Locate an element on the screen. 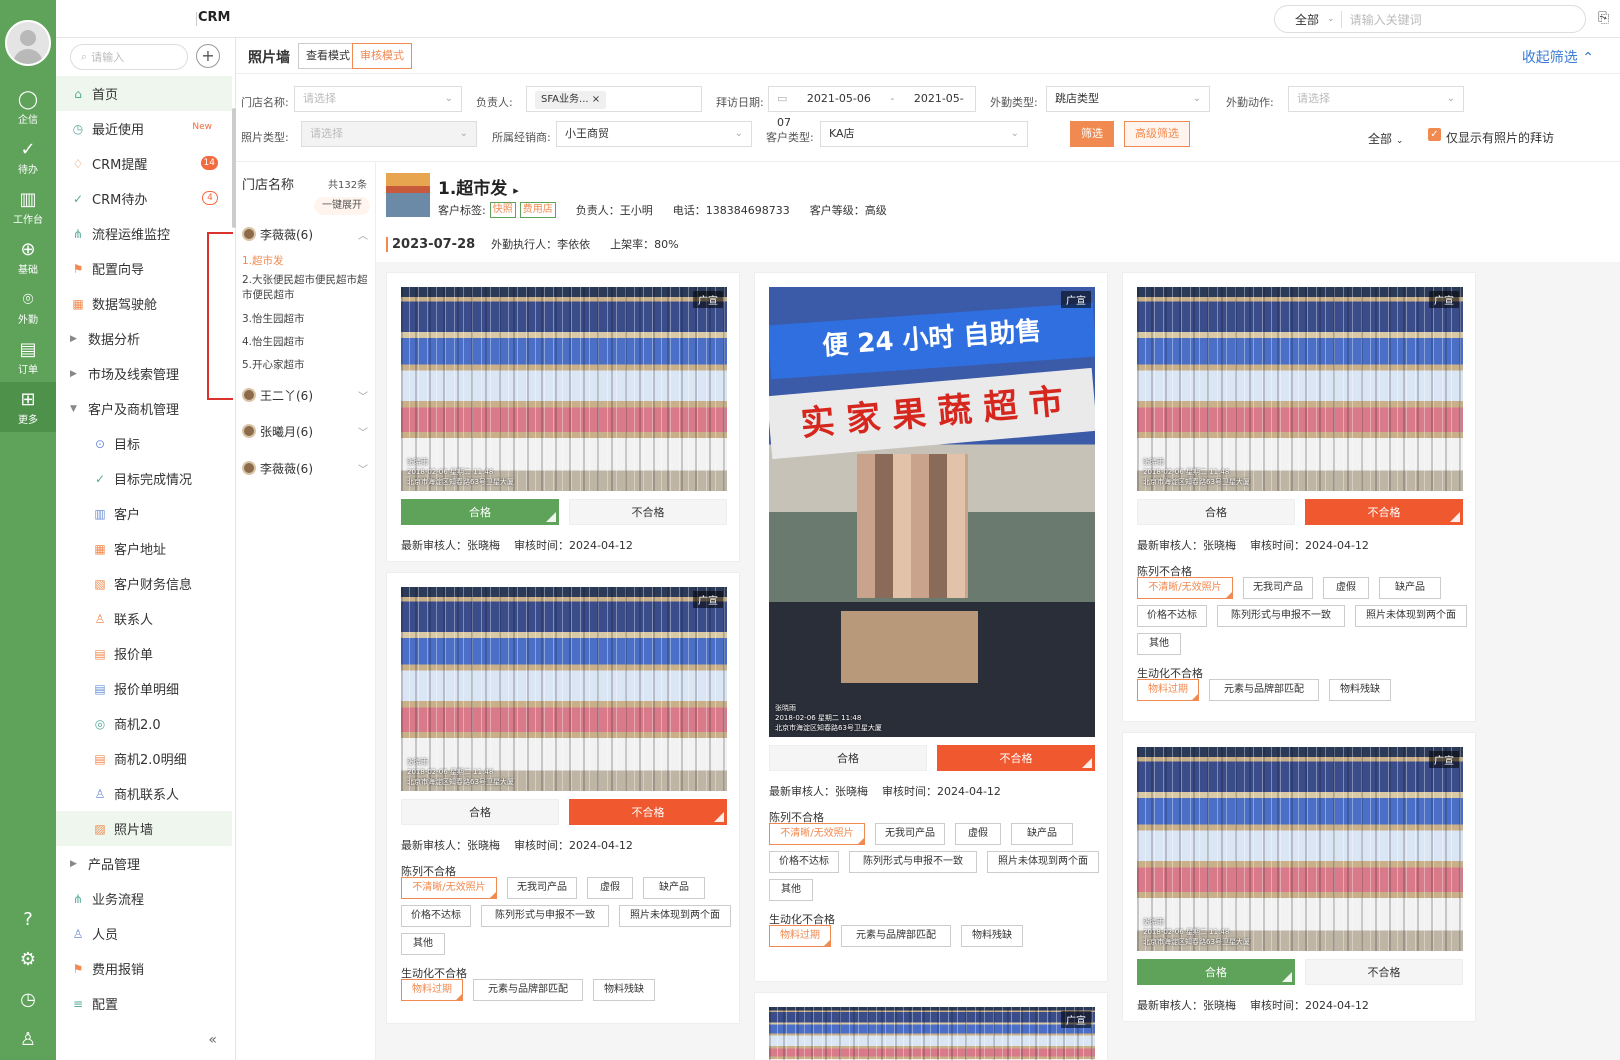 The width and height of the screenshot is (1620, 1060). rail-item-field: ⌾ 外勤 is located at coordinates (28, 307).